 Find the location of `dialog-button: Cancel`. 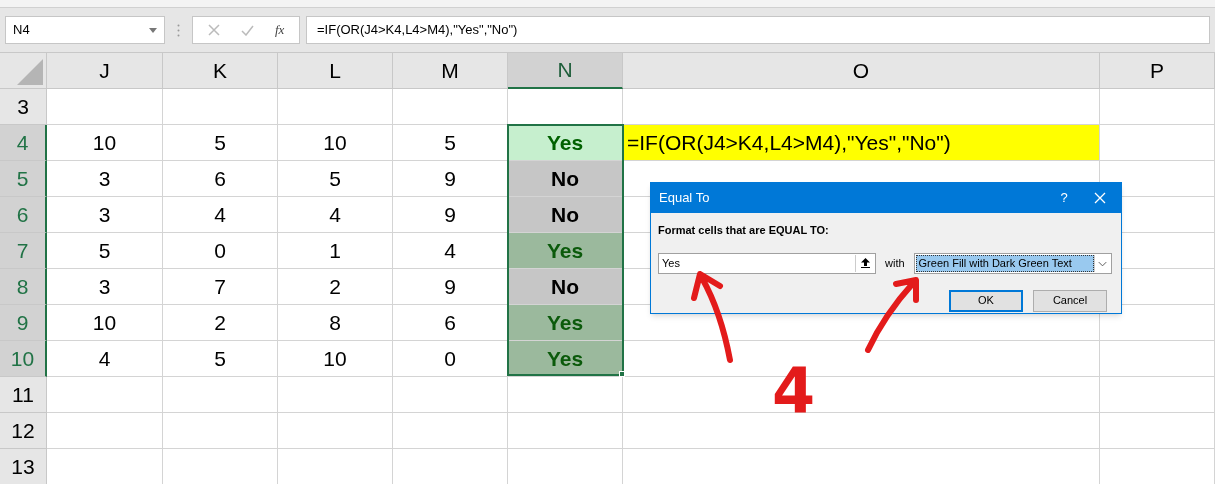

dialog-button: Cancel is located at coordinates (1070, 300).